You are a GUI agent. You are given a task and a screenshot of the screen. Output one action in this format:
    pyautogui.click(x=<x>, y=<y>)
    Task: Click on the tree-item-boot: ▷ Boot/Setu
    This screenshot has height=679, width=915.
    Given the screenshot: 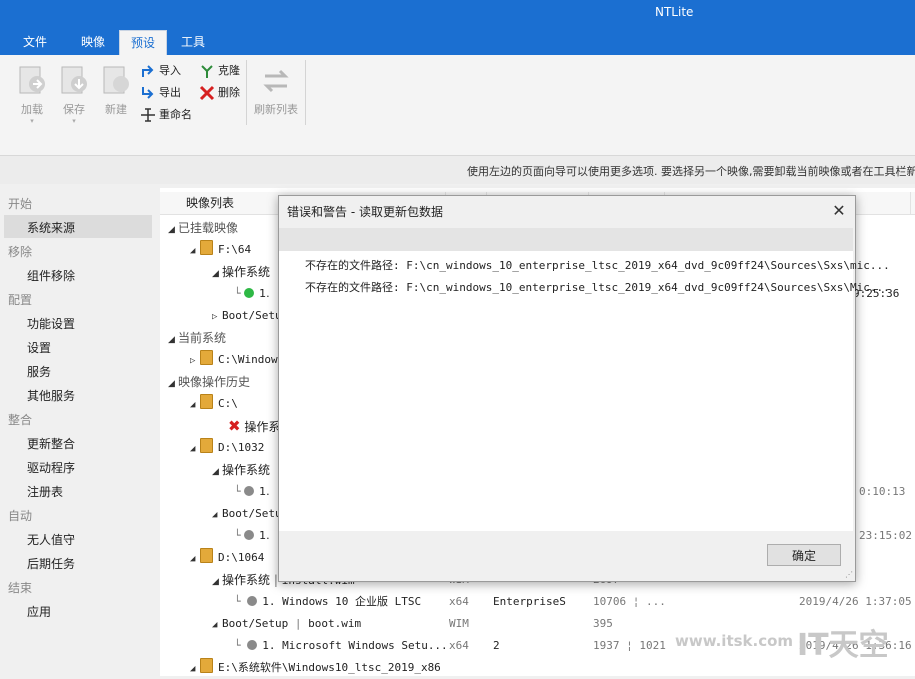 What is the action you would take?
    pyautogui.click(x=247, y=316)
    